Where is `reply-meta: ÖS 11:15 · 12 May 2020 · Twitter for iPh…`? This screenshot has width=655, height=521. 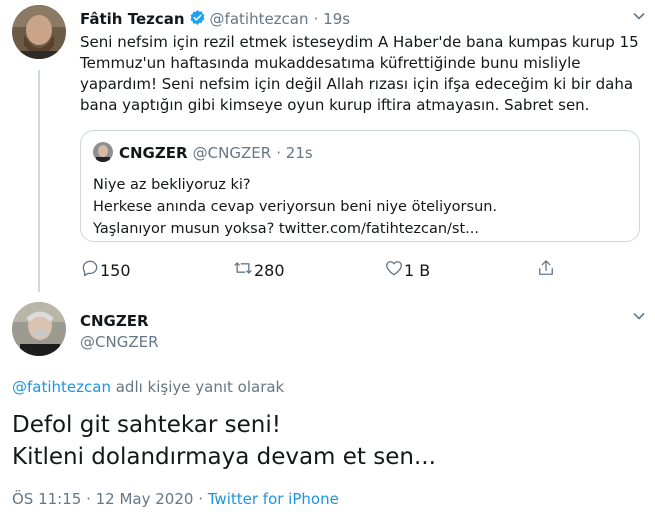 reply-meta: ÖS 11:15 · 12 May 2020 · Twitter for iPh… is located at coordinates (175, 499).